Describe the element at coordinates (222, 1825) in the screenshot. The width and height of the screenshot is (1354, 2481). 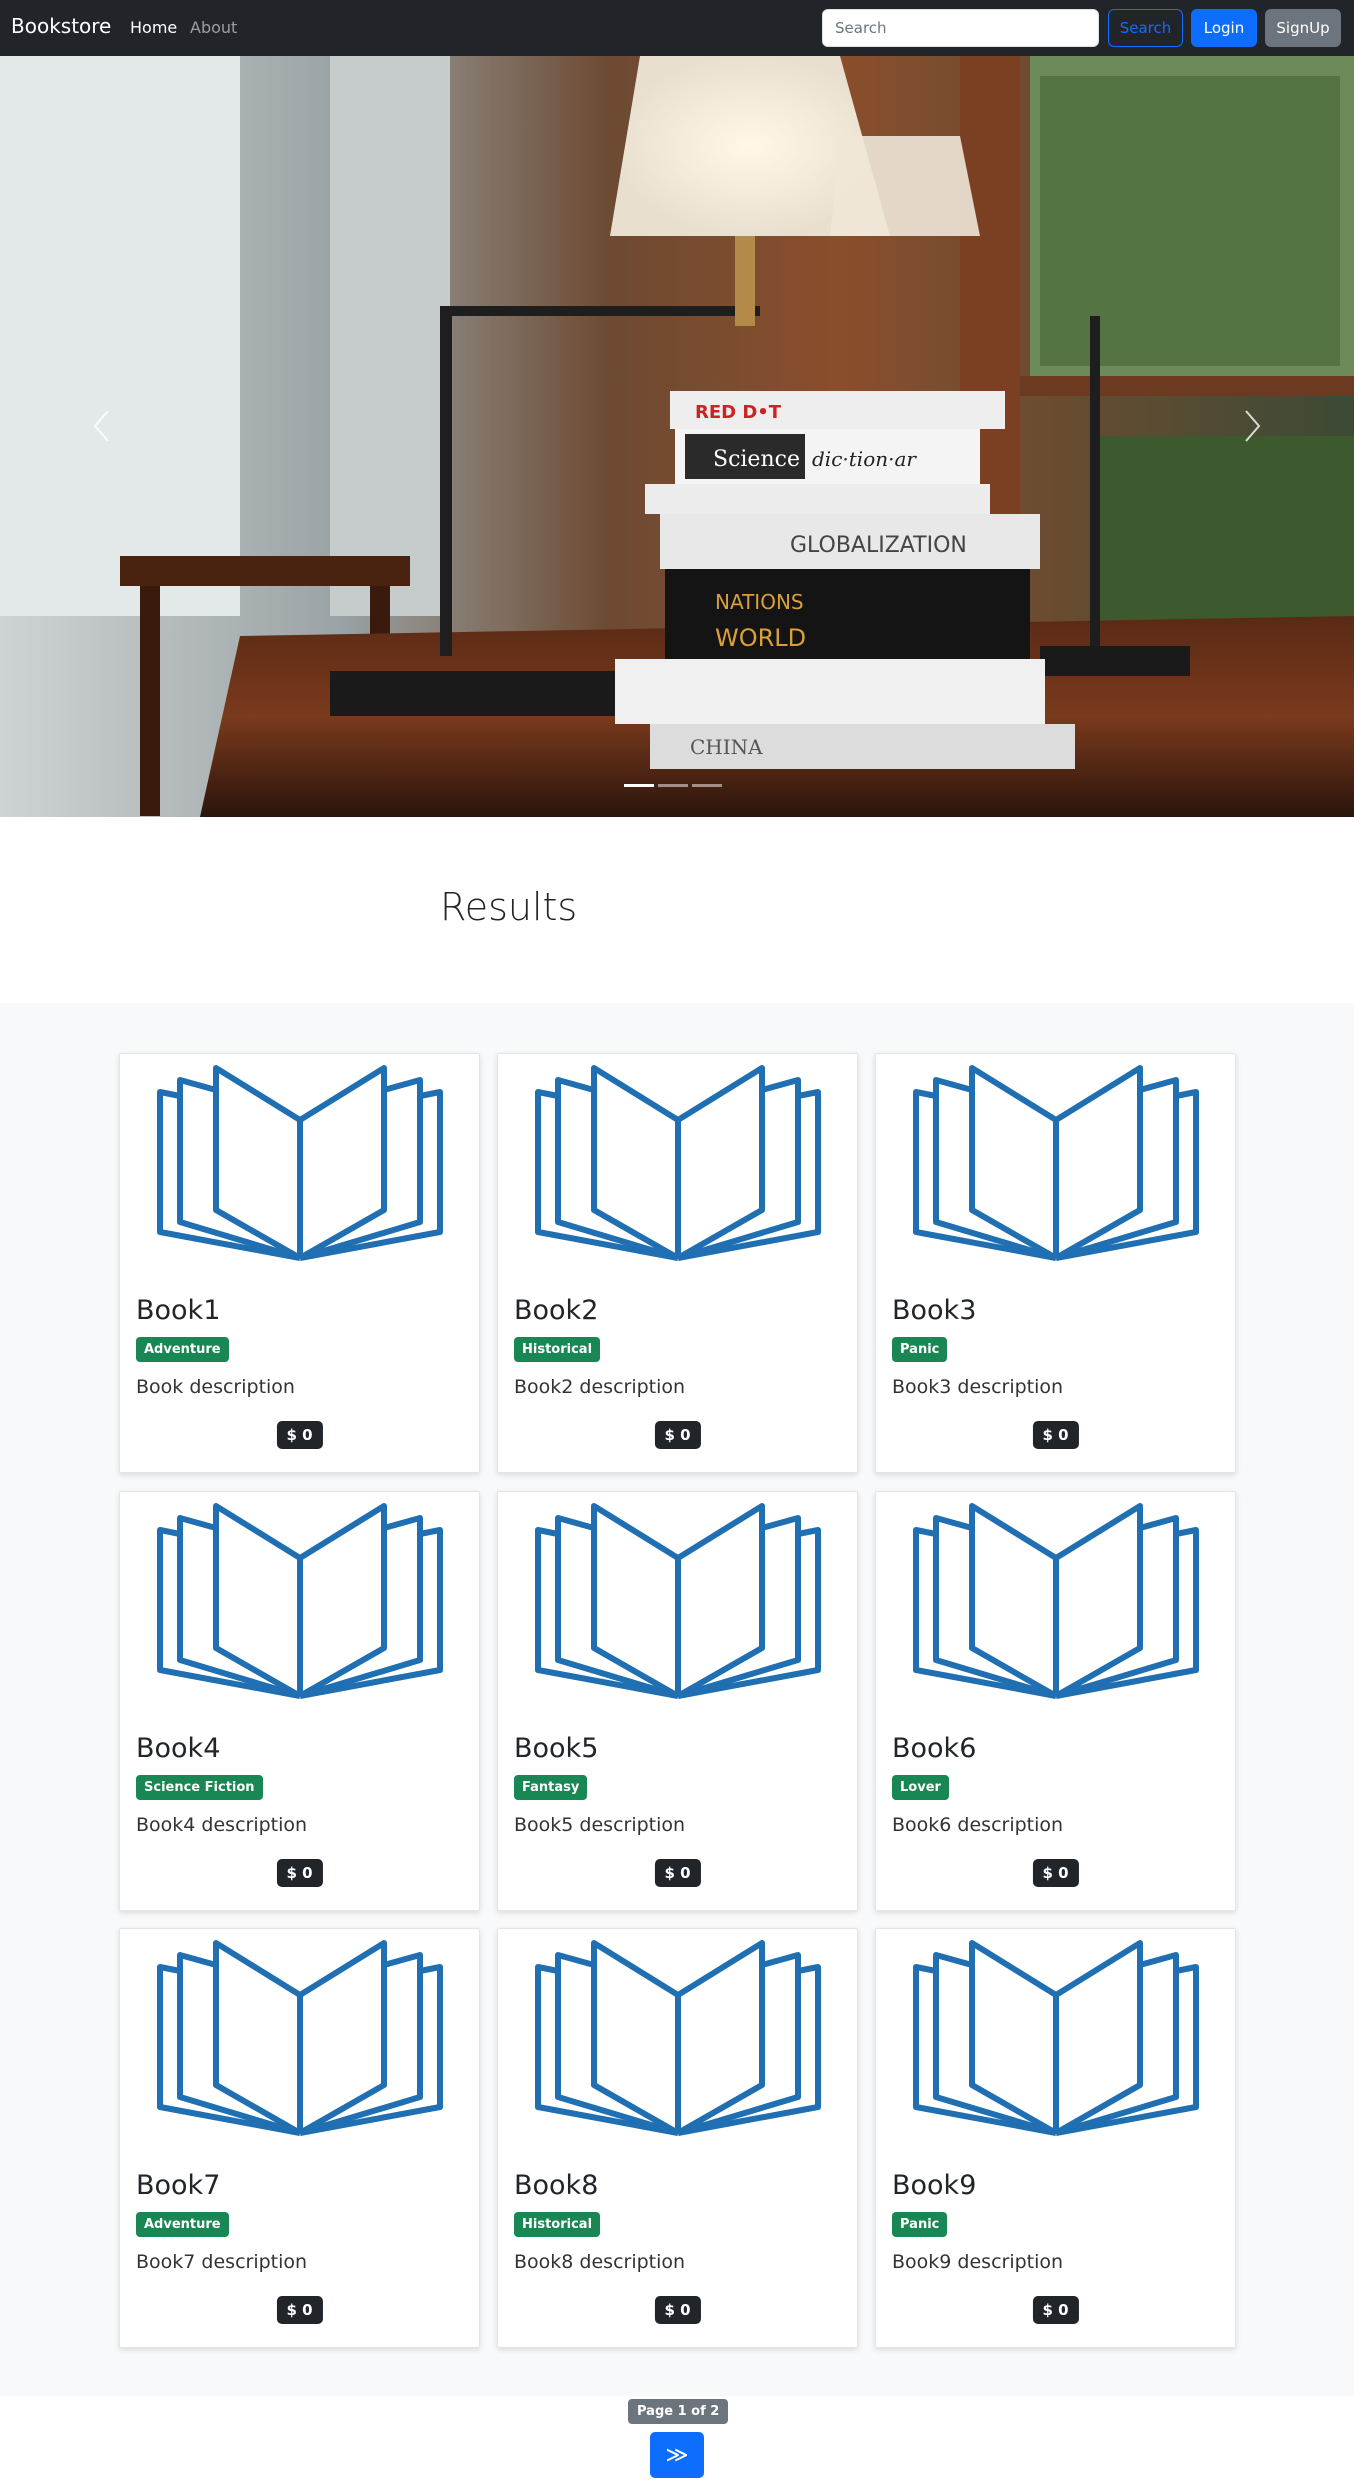
I see `book-description: Book4 description` at that location.